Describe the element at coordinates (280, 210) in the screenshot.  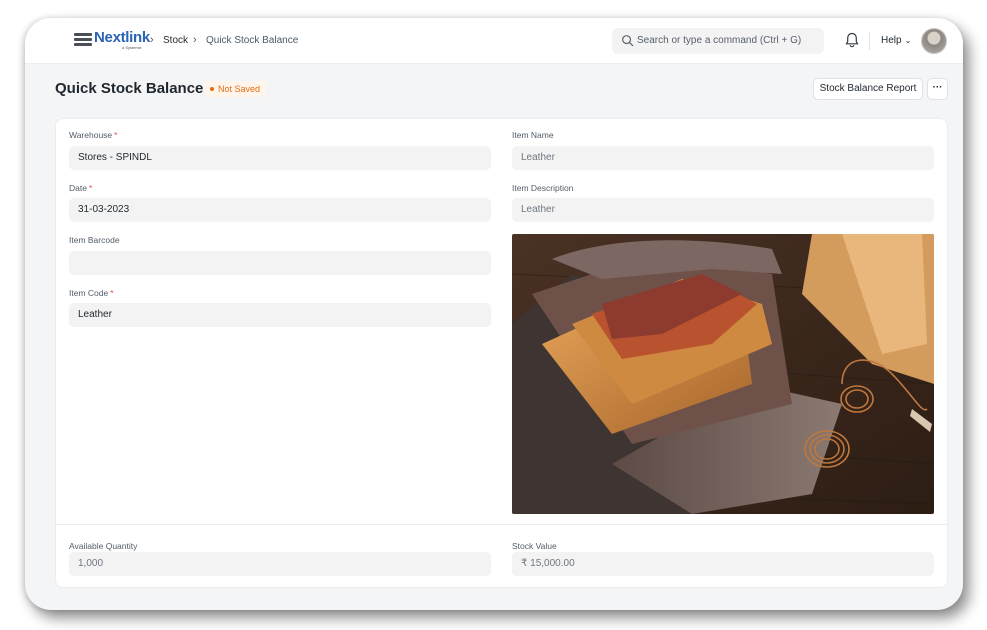
I see `date-field: 31-03-2023` at that location.